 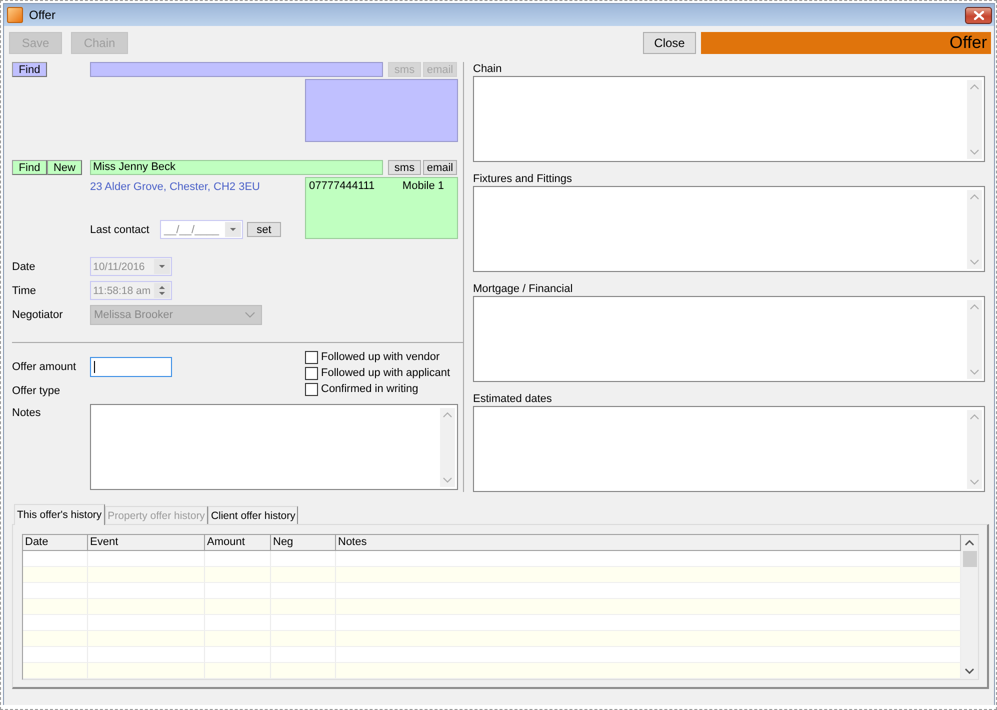 What do you see at coordinates (38, 314) in the screenshot?
I see `field-label: Negotiator` at bounding box center [38, 314].